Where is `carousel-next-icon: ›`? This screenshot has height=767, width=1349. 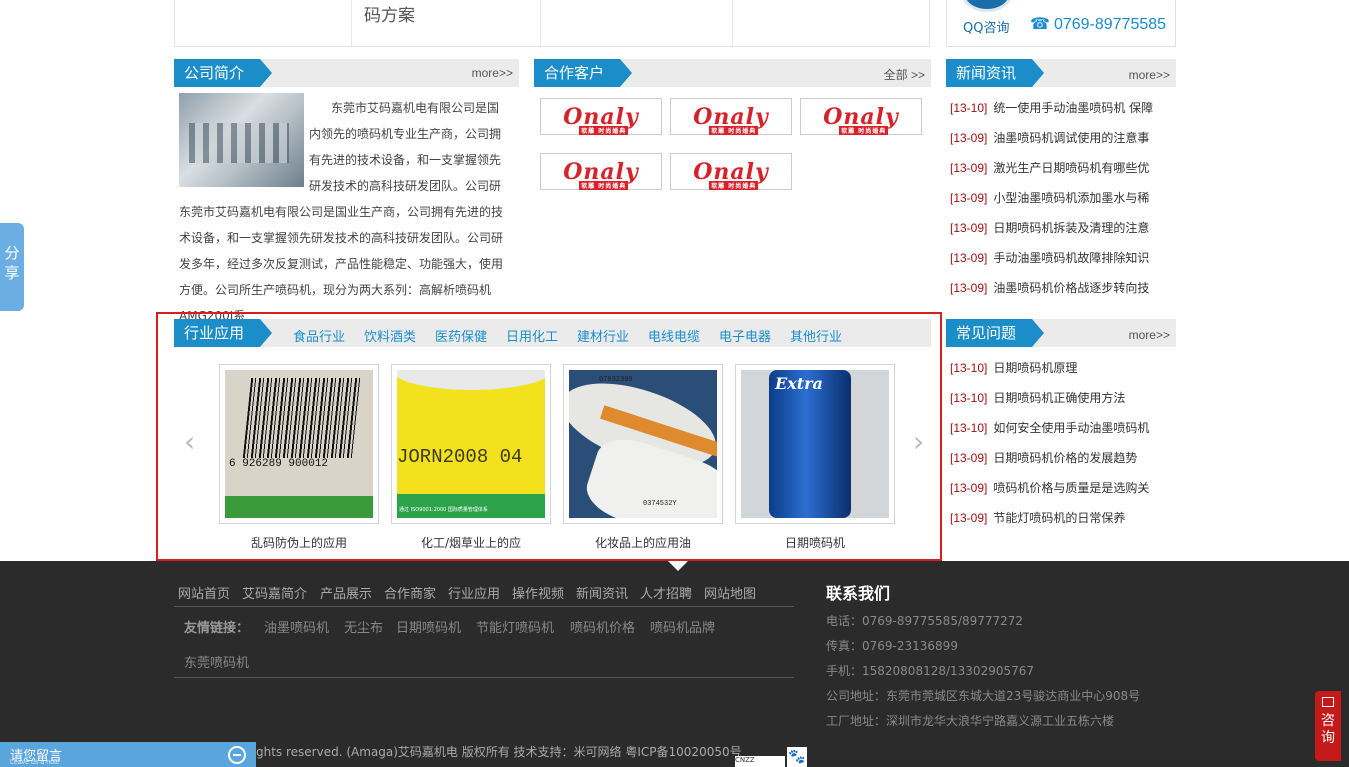 carousel-next-icon: › is located at coordinates (918, 441).